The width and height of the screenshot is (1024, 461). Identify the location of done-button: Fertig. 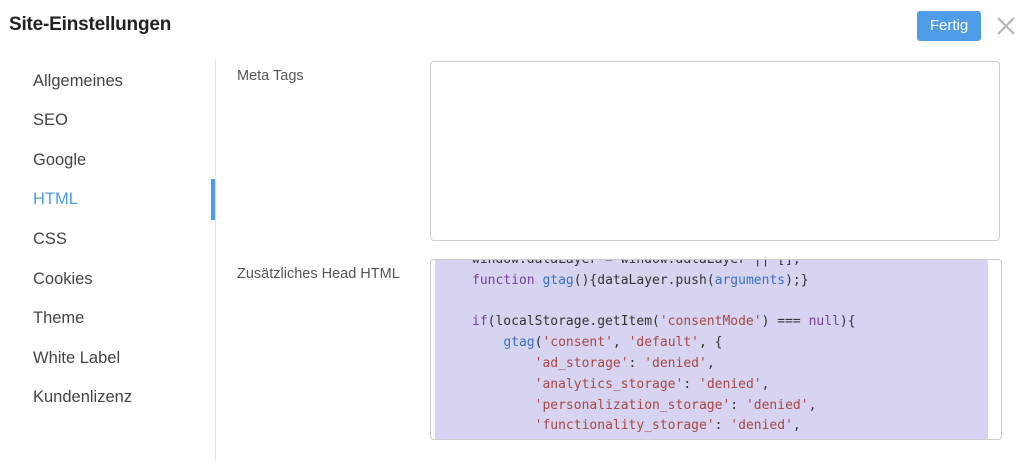
(949, 26).